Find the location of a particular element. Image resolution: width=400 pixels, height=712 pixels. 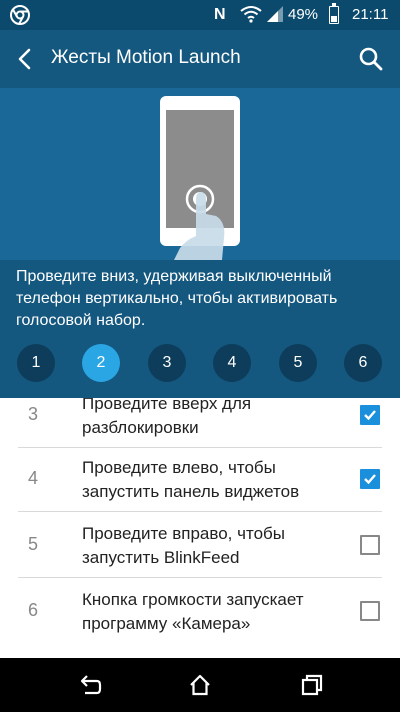

back-icon is located at coordinates (90, 685).